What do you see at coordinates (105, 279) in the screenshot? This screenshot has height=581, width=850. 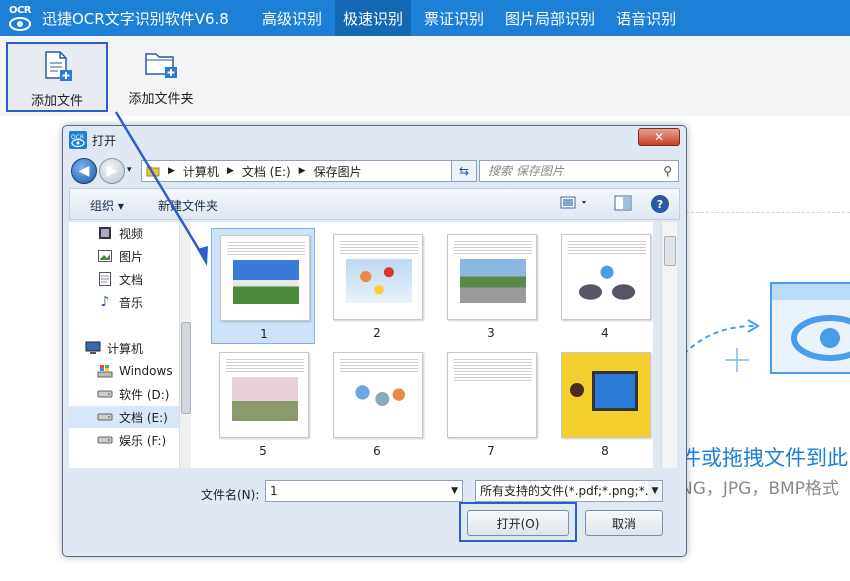 I see `document-icon` at bounding box center [105, 279].